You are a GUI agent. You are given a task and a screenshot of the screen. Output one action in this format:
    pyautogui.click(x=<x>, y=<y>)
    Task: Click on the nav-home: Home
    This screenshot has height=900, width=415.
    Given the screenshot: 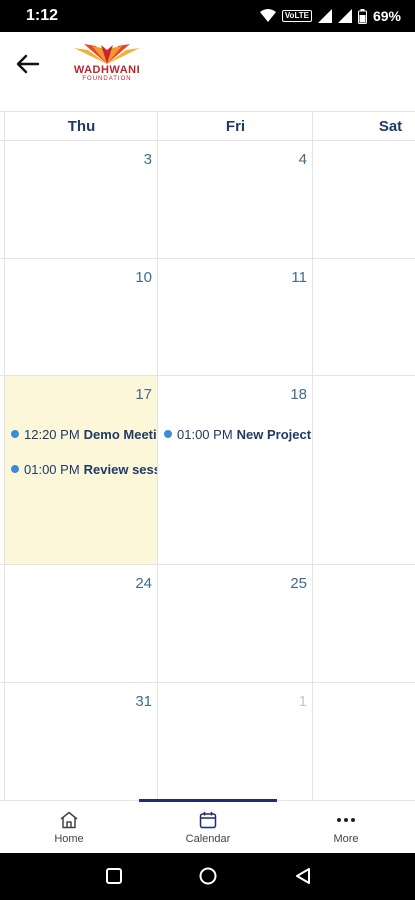 What is the action you would take?
    pyautogui.click(x=69, y=827)
    